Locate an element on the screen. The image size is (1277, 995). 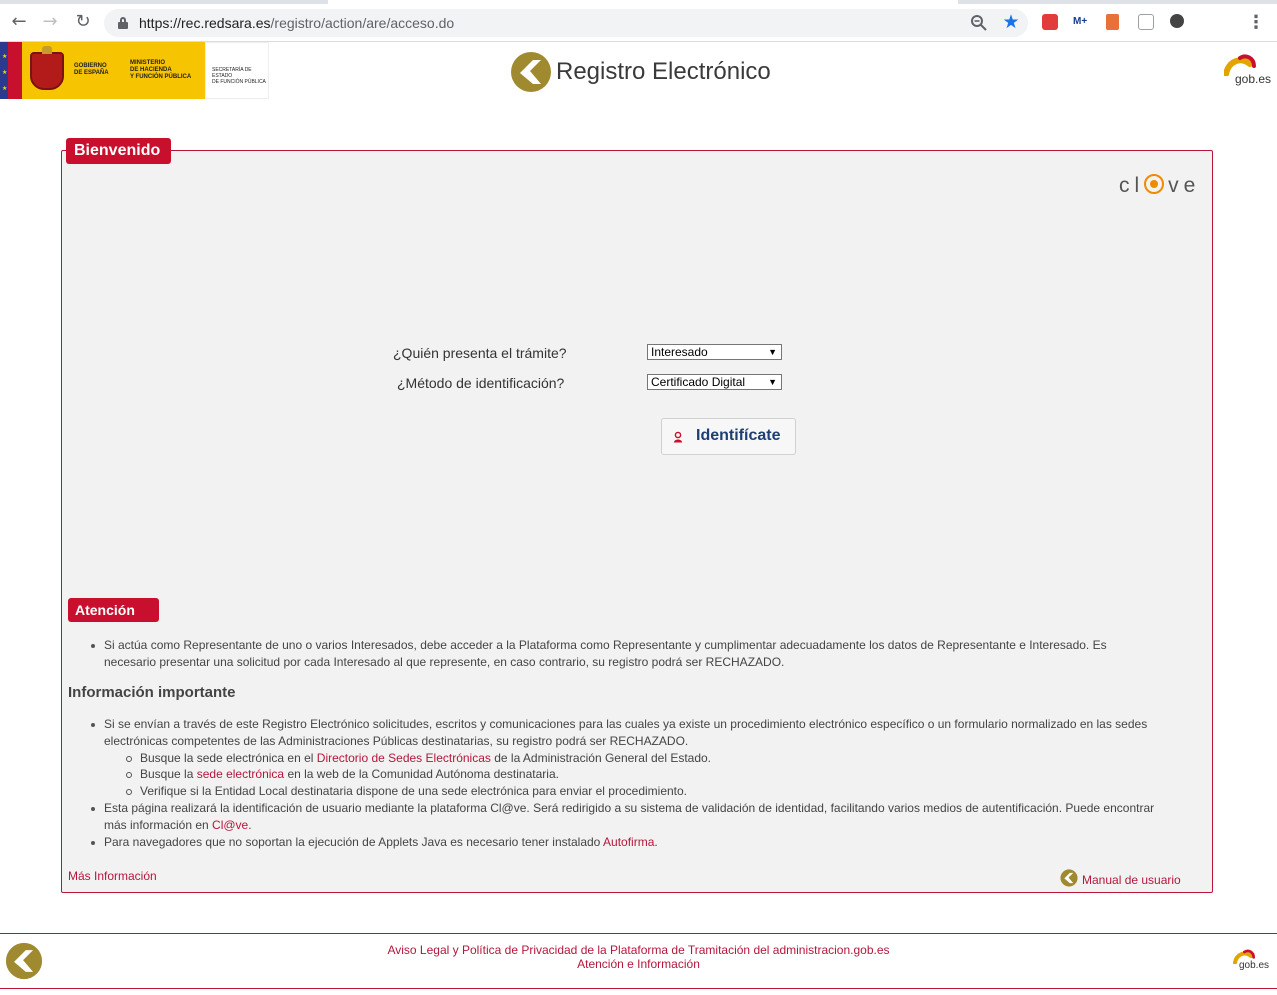
lock-icon is located at coordinates (123, 23).